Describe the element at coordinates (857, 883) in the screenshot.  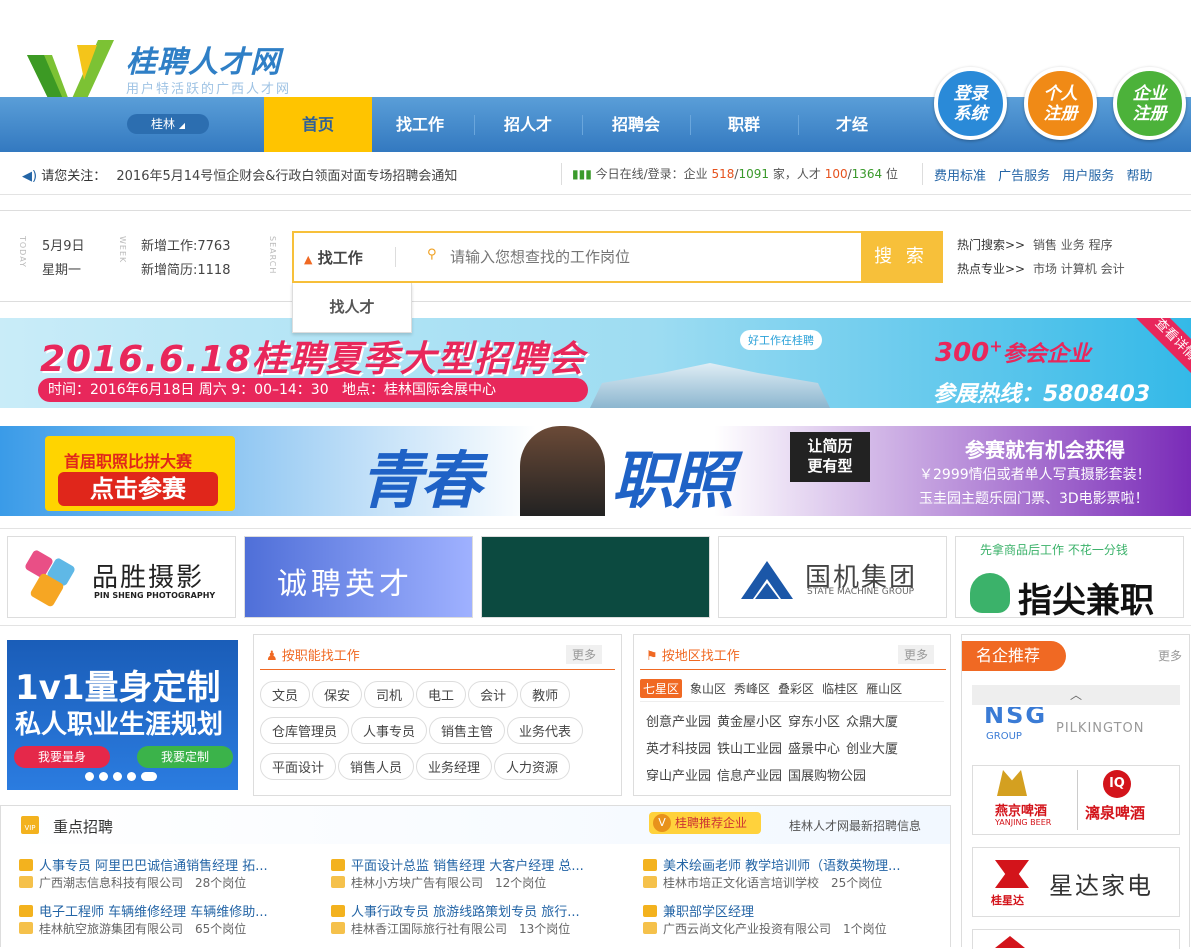
I see `job-count: 25个岗位` at that location.